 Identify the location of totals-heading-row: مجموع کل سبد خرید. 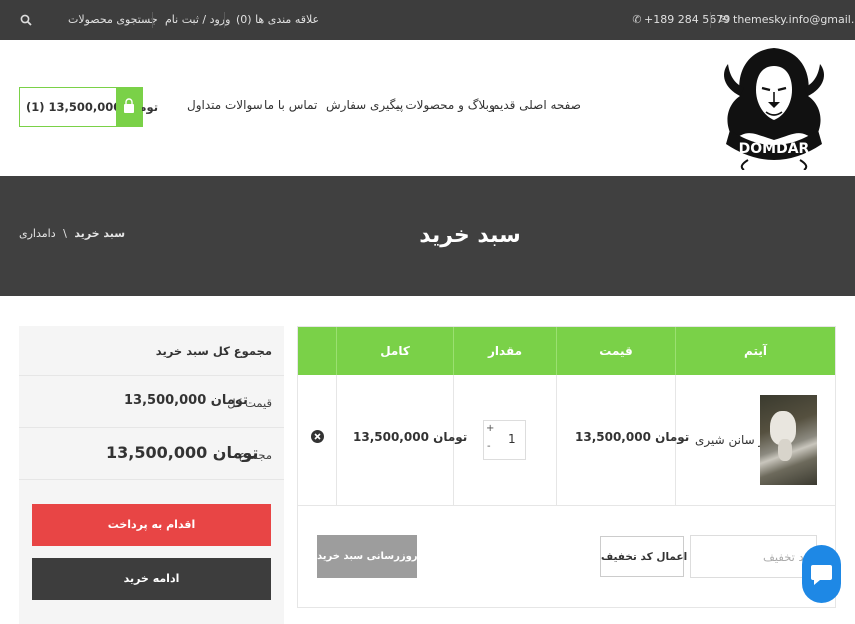
(151, 351).